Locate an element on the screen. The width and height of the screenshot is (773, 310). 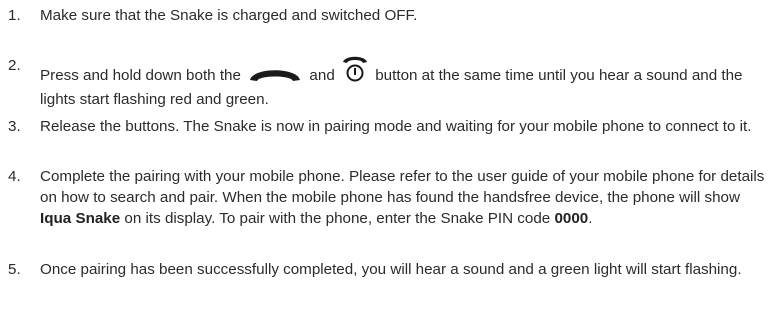
step-number: 4. is located at coordinates (14, 176).